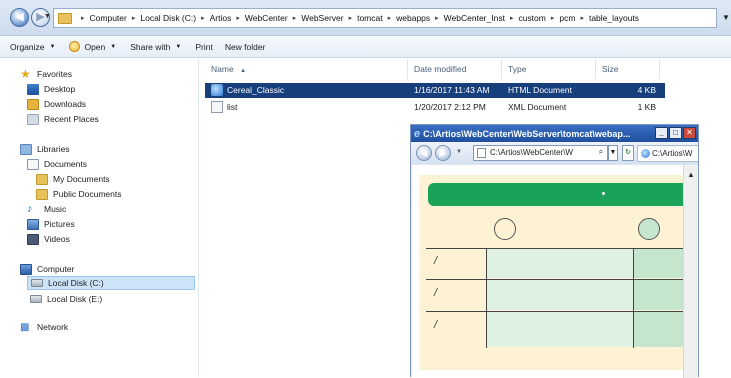 This screenshot has height=378, width=731. Describe the element at coordinates (33, 164) in the screenshot. I see `documents-icon` at that location.